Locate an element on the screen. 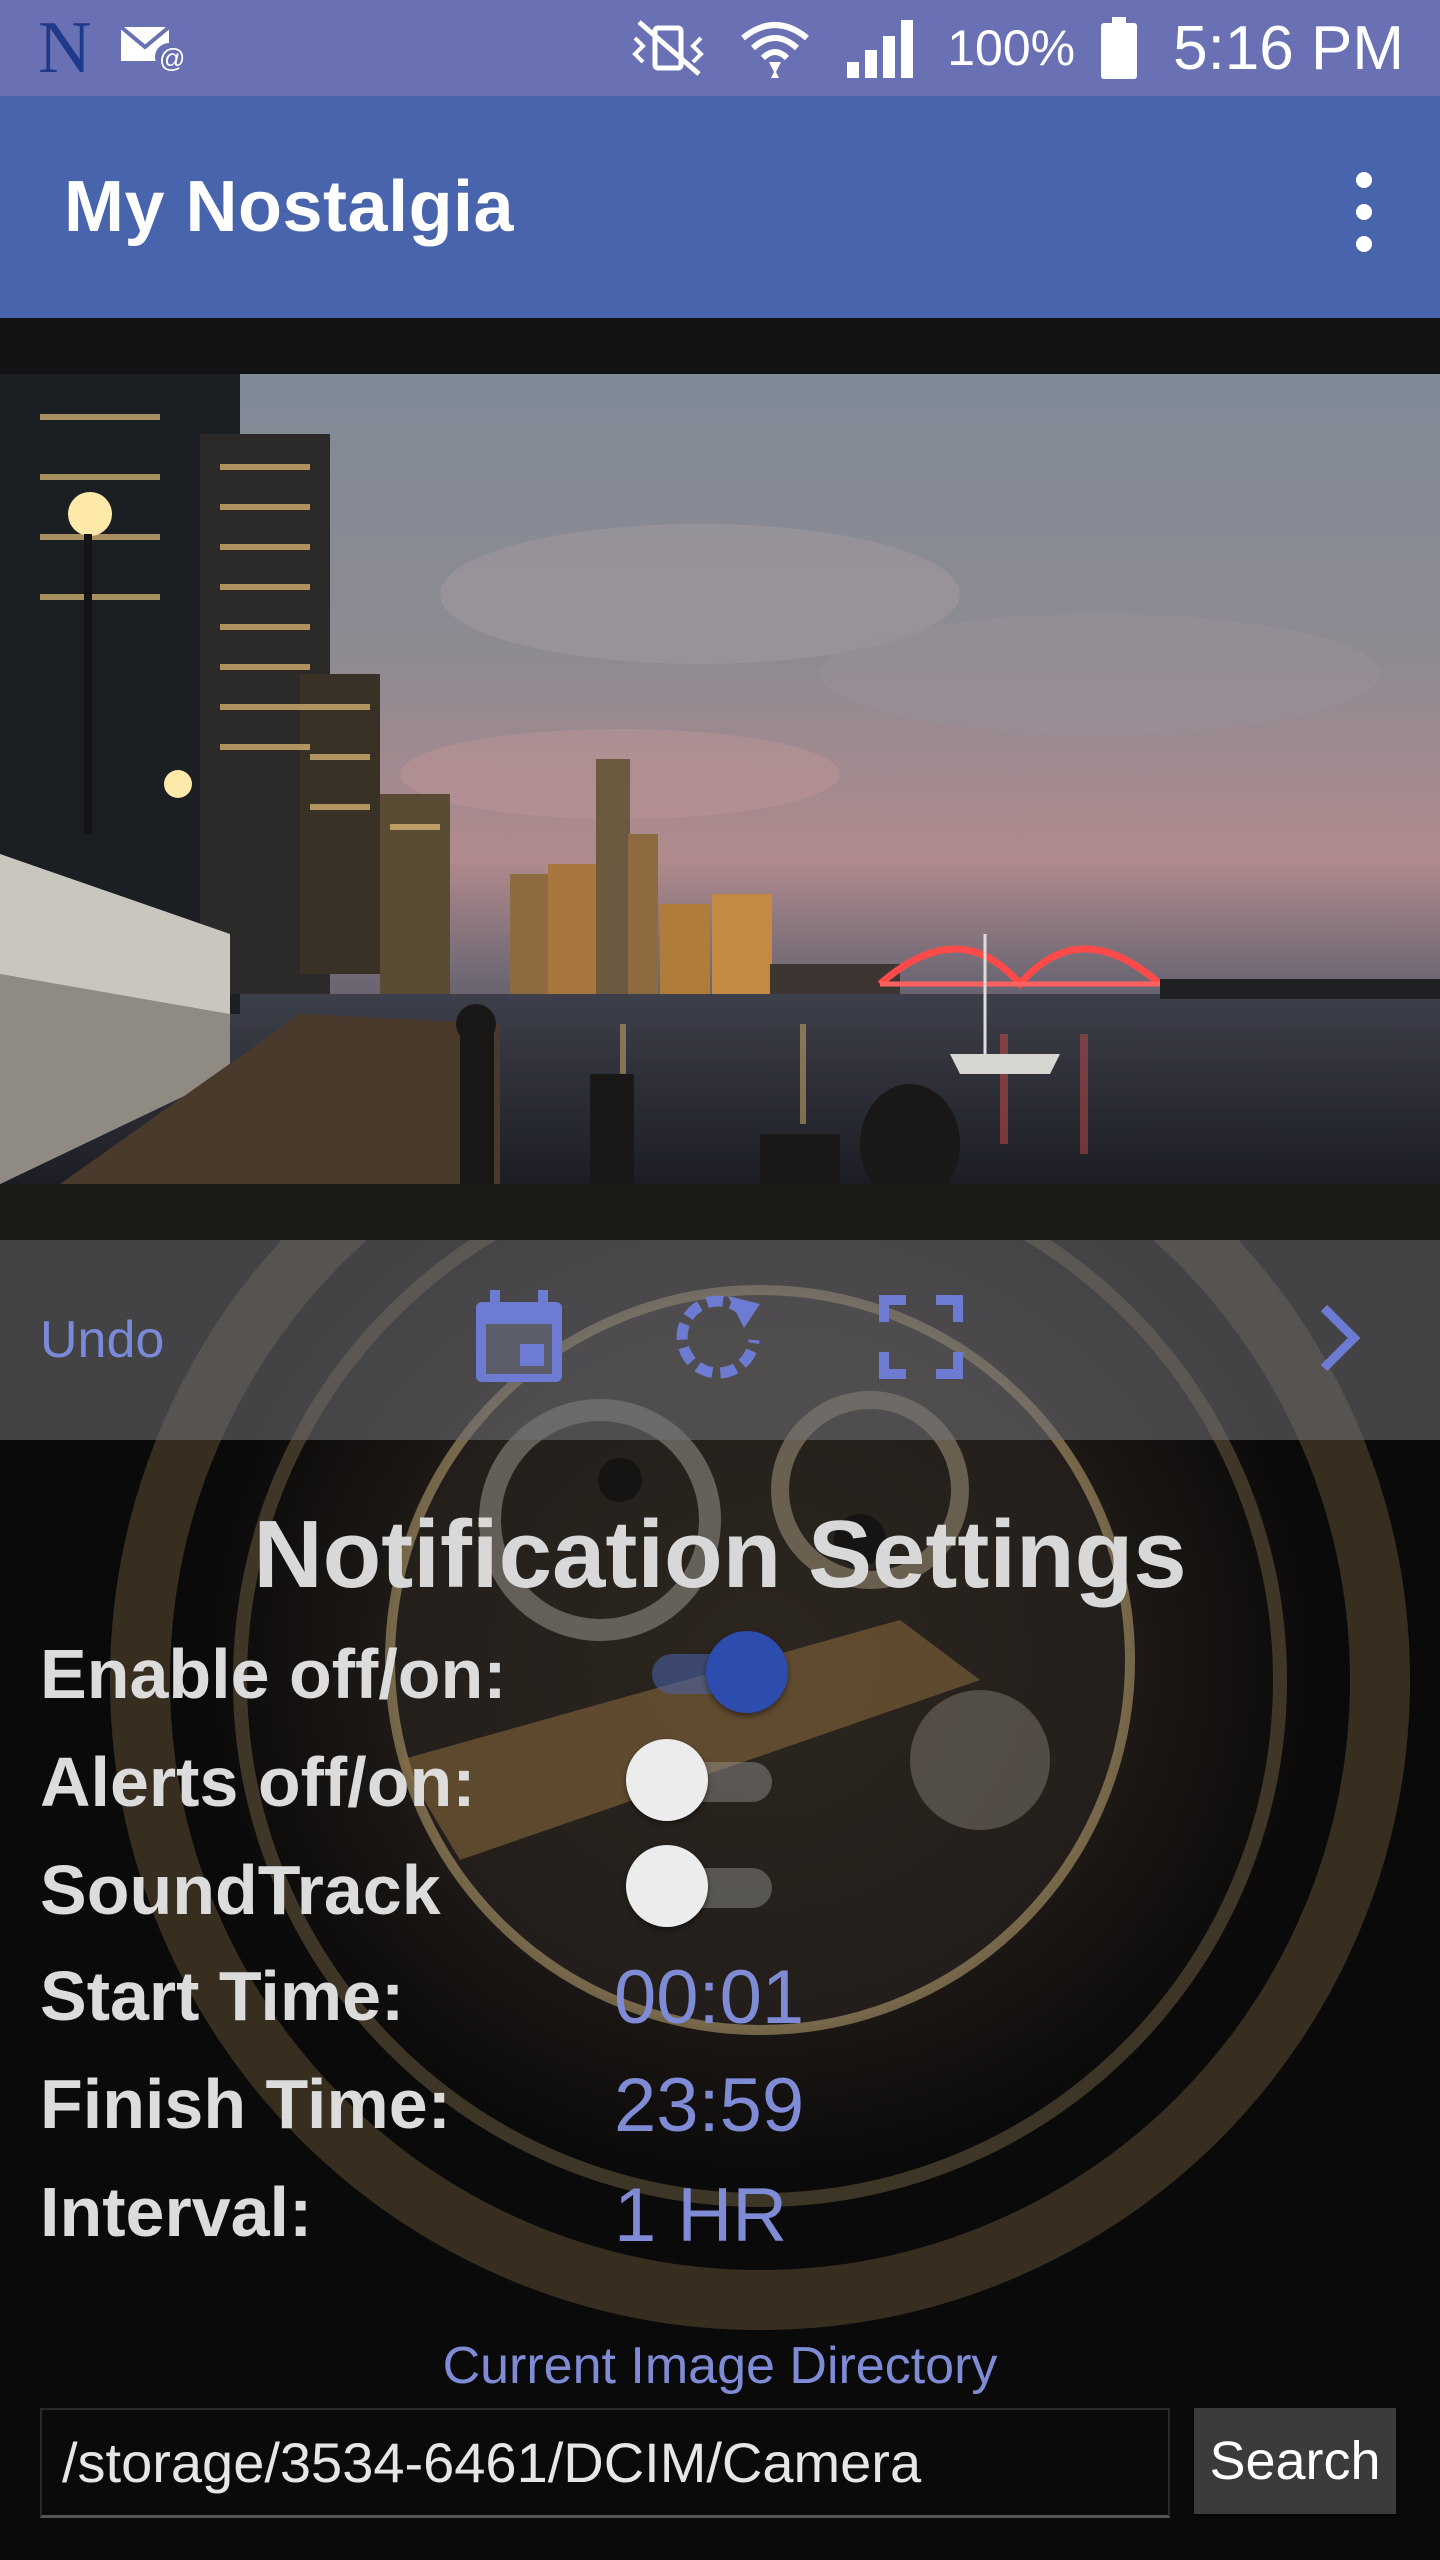  photo-bottom-band is located at coordinates (720, 1212).